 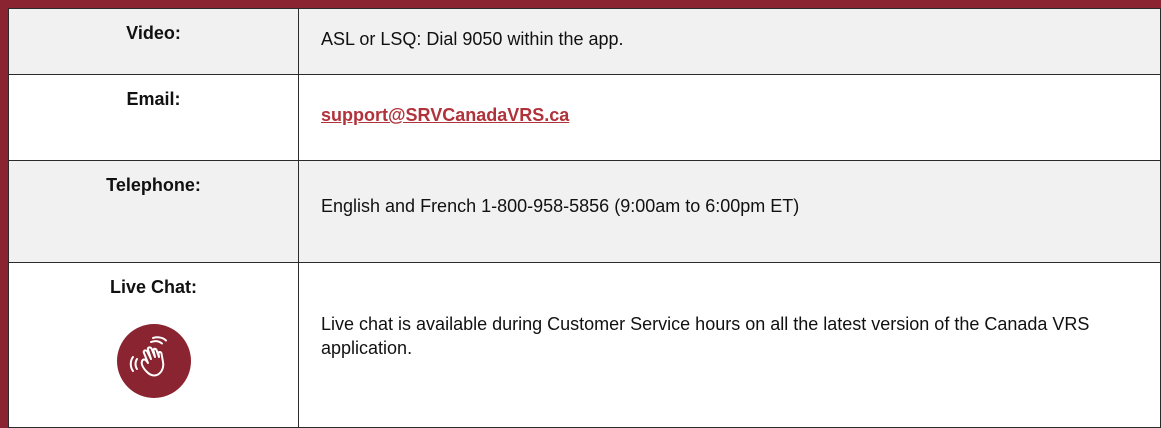 What do you see at coordinates (153, 361) in the screenshot?
I see `waving-hand-icon` at bounding box center [153, 361].